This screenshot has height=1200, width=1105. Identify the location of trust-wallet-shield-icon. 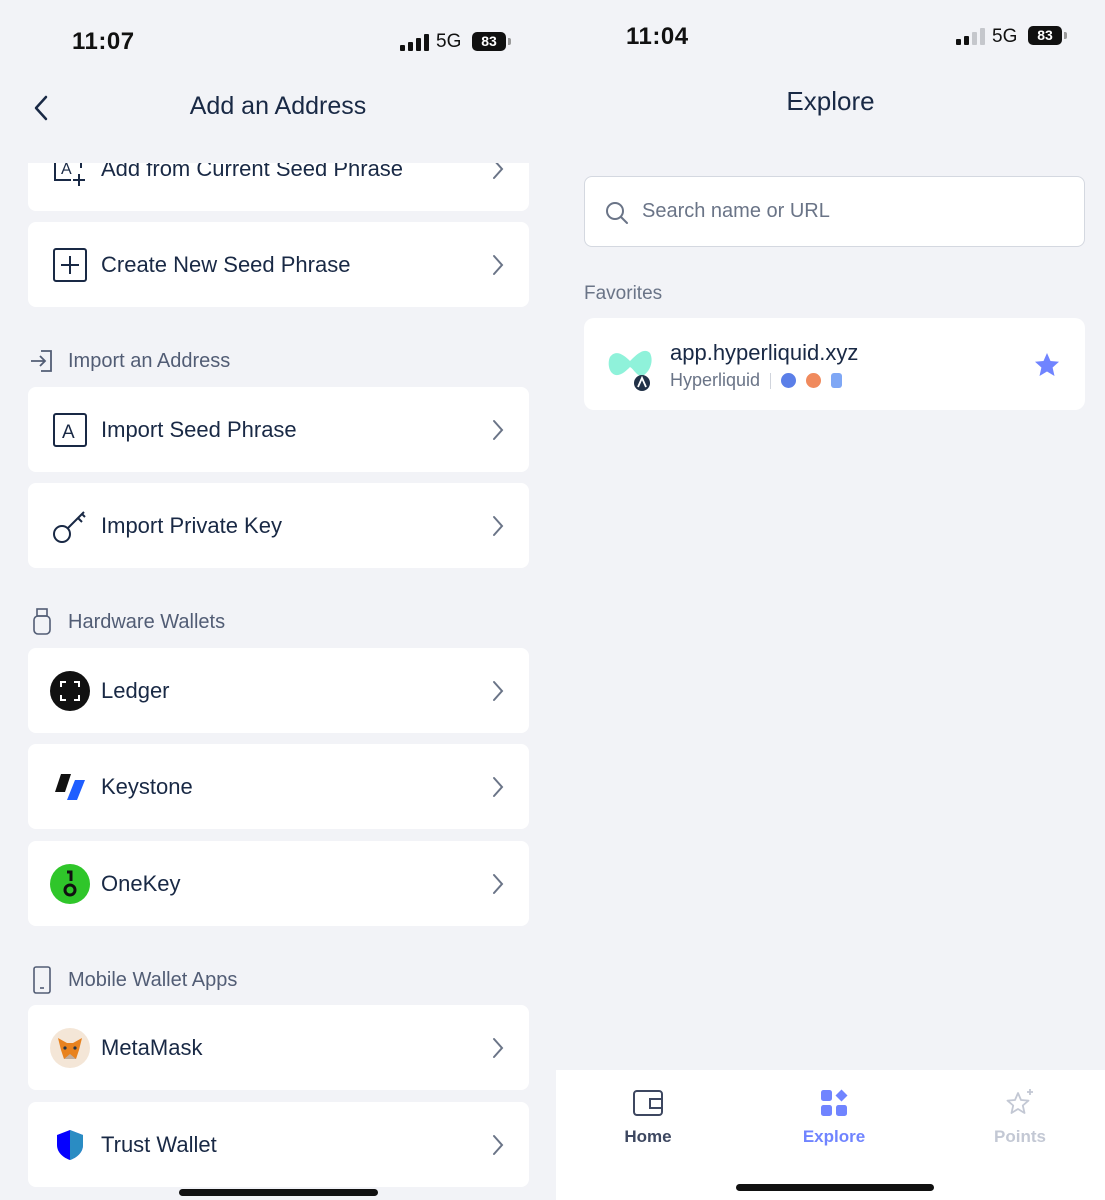
(70, 1145).